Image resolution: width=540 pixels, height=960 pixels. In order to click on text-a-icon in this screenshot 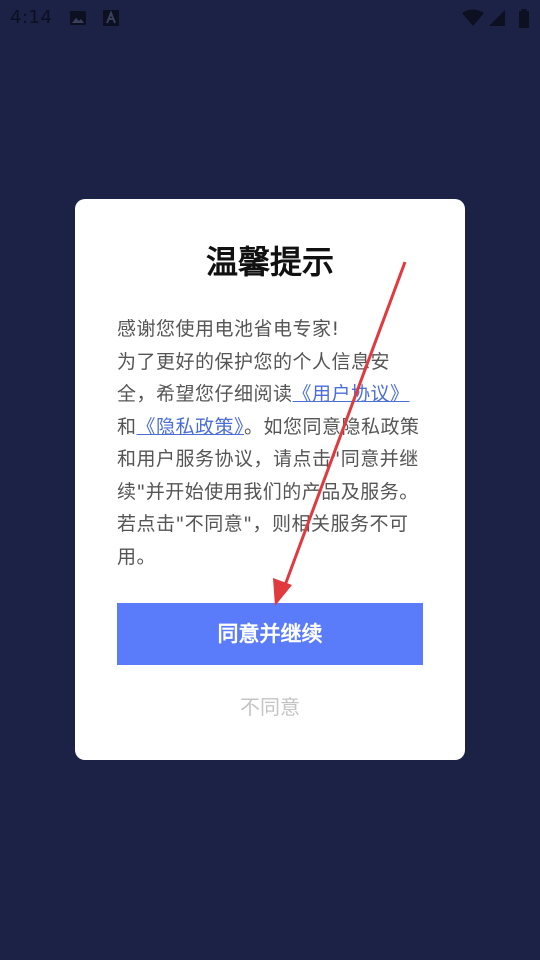, I will do `click(111, 20)`.